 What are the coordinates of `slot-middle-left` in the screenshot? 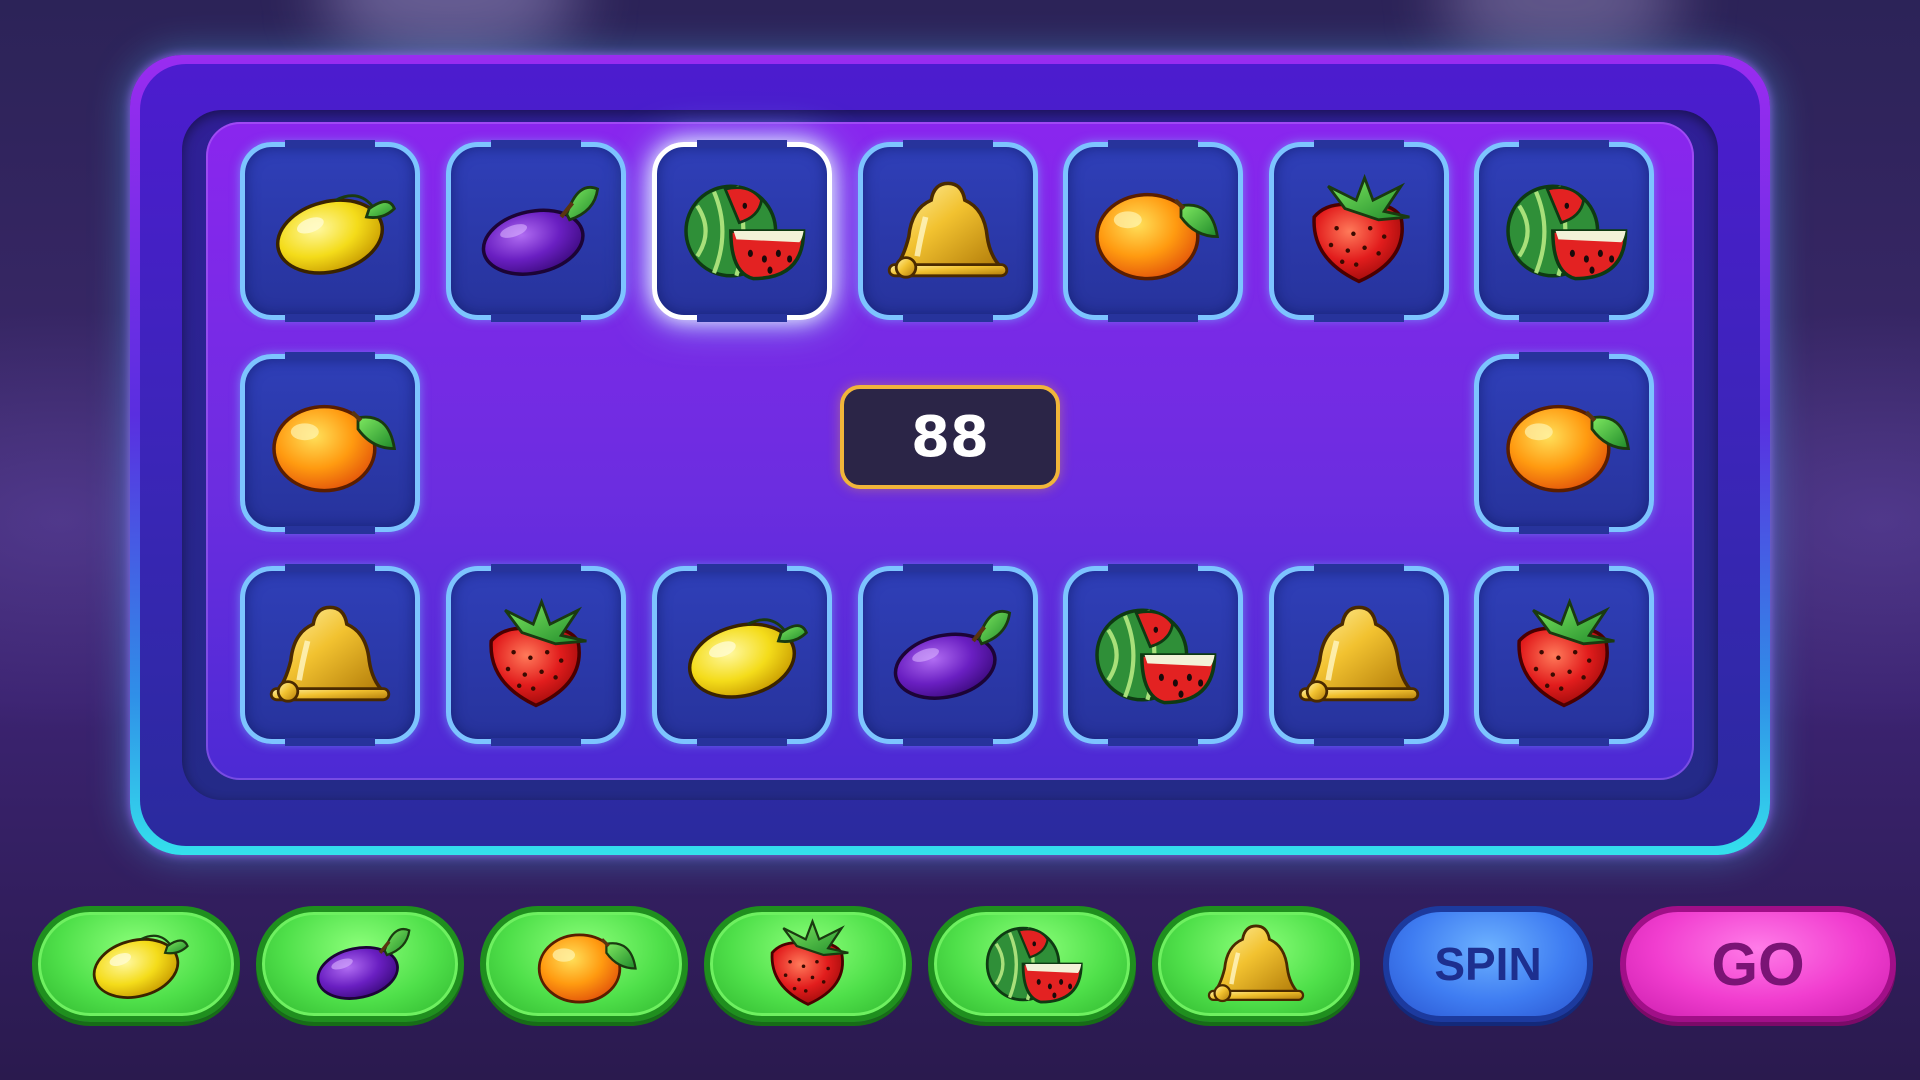 It's located at (330, 443).